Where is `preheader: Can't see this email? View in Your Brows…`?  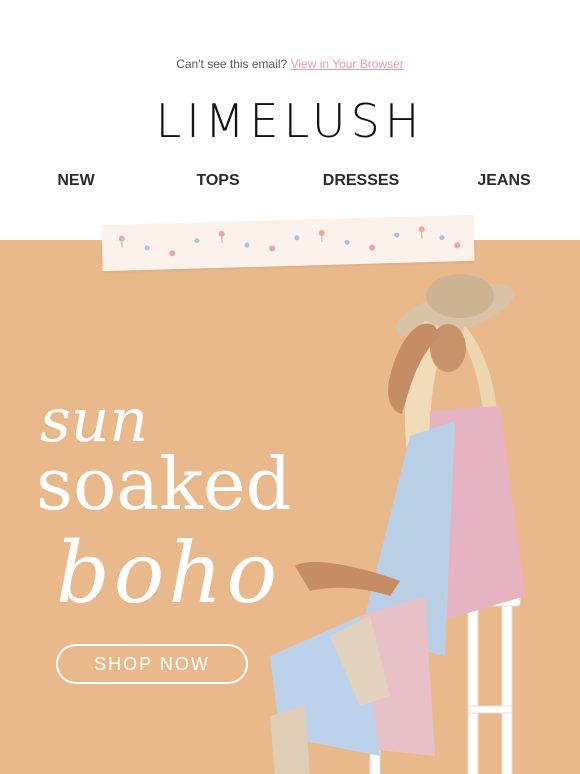
preheader: Can't see this email? View in Your Brows… is located at coordinates (290, 64).